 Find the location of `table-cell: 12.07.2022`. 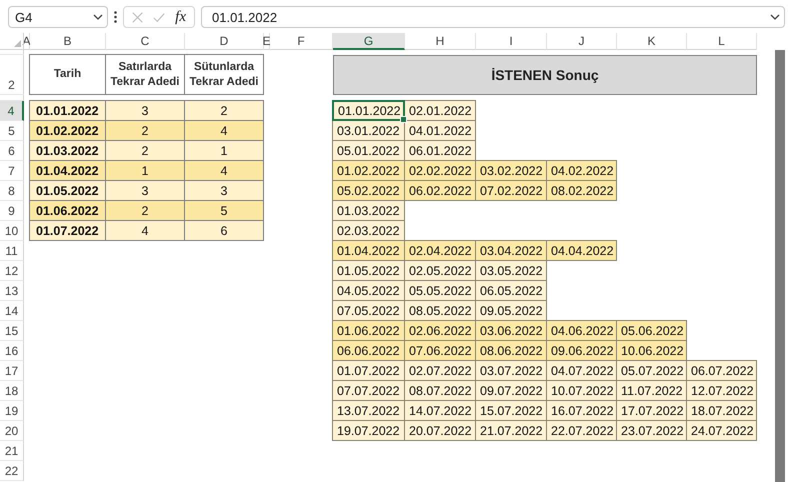

table-cell: 12.07.2022 is located at coordinates (721, 390).